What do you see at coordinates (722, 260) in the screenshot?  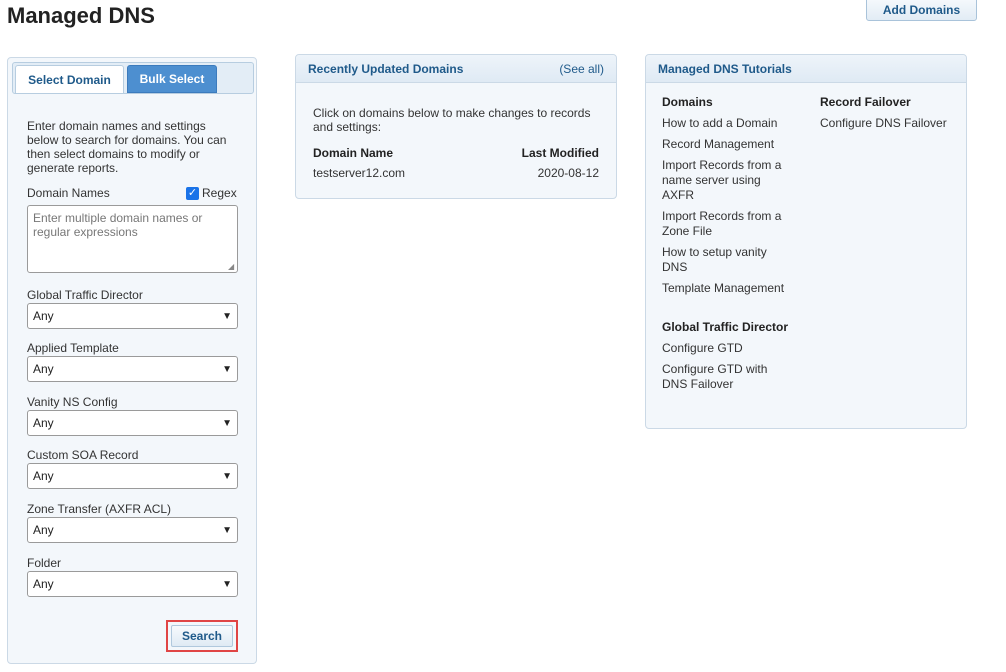 I see `tutorial-link: How to setup vanity DNS` at bounding box center [722, 260].